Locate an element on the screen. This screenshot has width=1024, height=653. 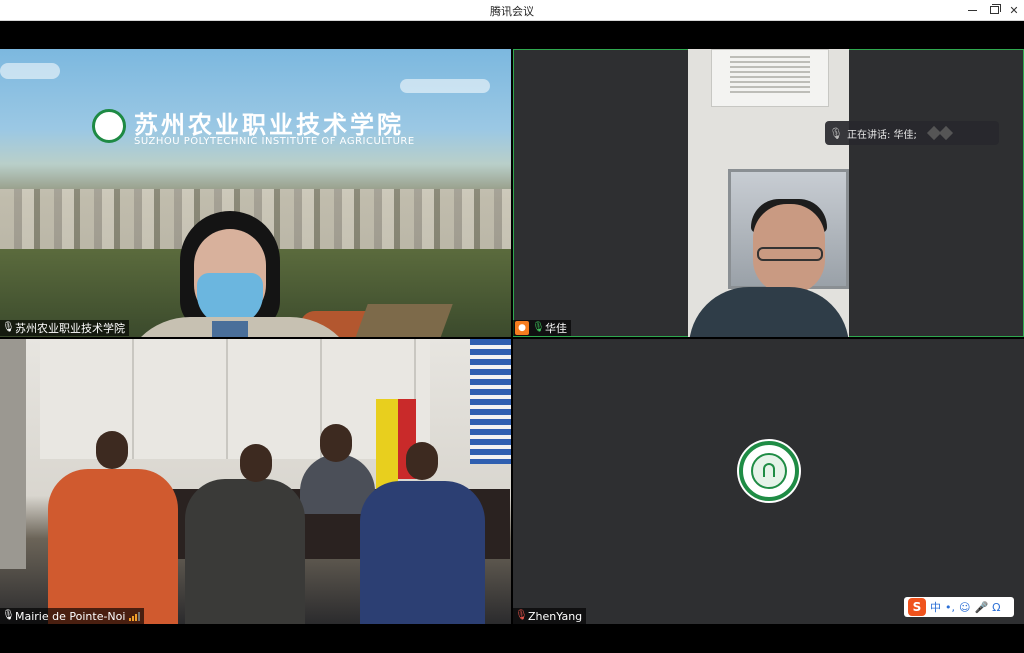
window-title-bar: 腾讯会议 ✕ is located at coordinates (512, 10).